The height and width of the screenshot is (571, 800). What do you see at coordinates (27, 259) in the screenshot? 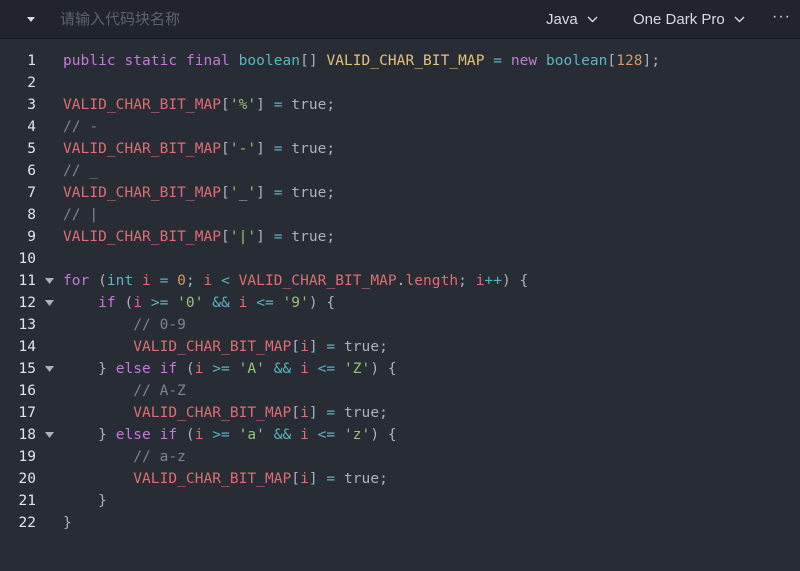
I see `line-number: 10` at bounding box center [27, 259].